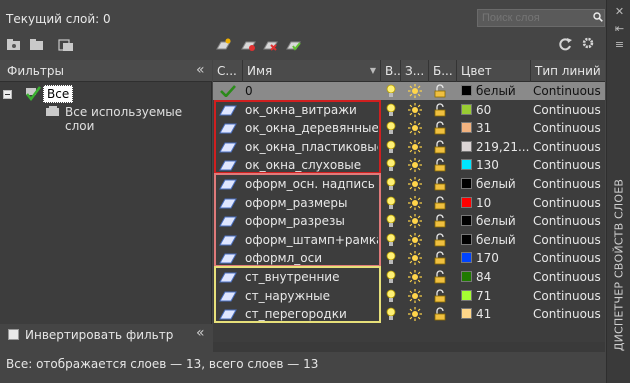 This screenshot has width=630, height=383. Describe the element at coordinates (506, 296) in the screenshot. I see `color-name: 71` at that location.